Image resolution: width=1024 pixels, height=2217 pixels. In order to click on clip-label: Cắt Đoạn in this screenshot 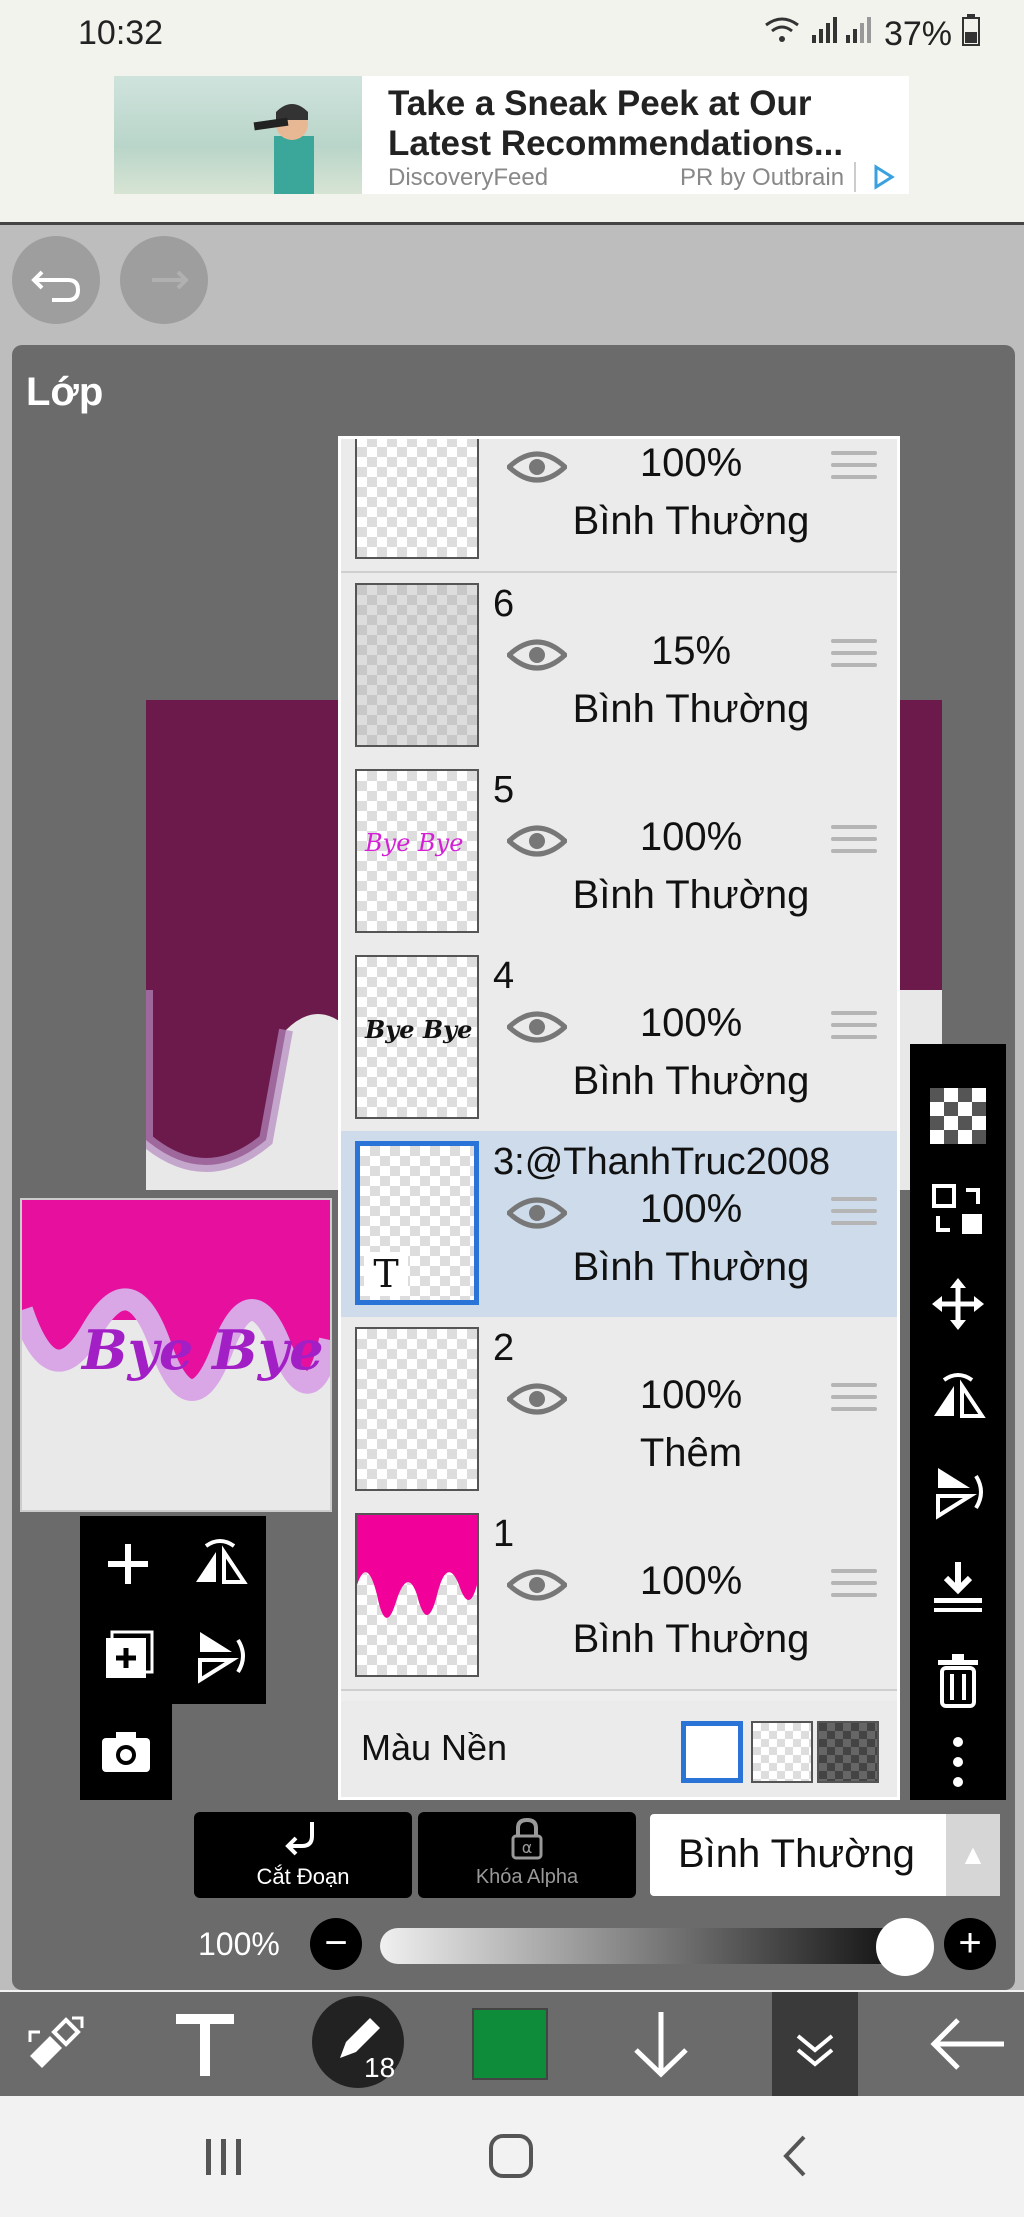, I will do `click(303, 1876)`.